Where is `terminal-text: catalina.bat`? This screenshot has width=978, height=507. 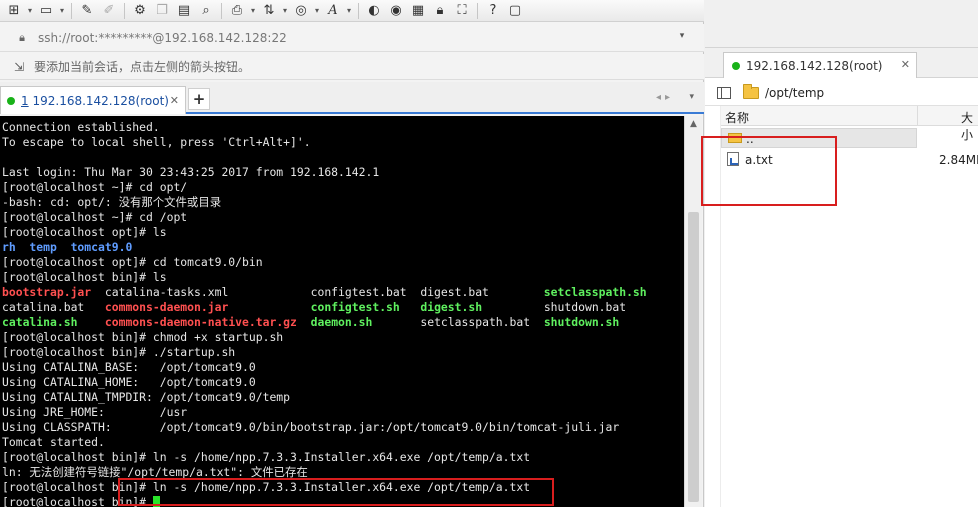 terminal-text: catalina.bat is located at coordinates (53, 307).